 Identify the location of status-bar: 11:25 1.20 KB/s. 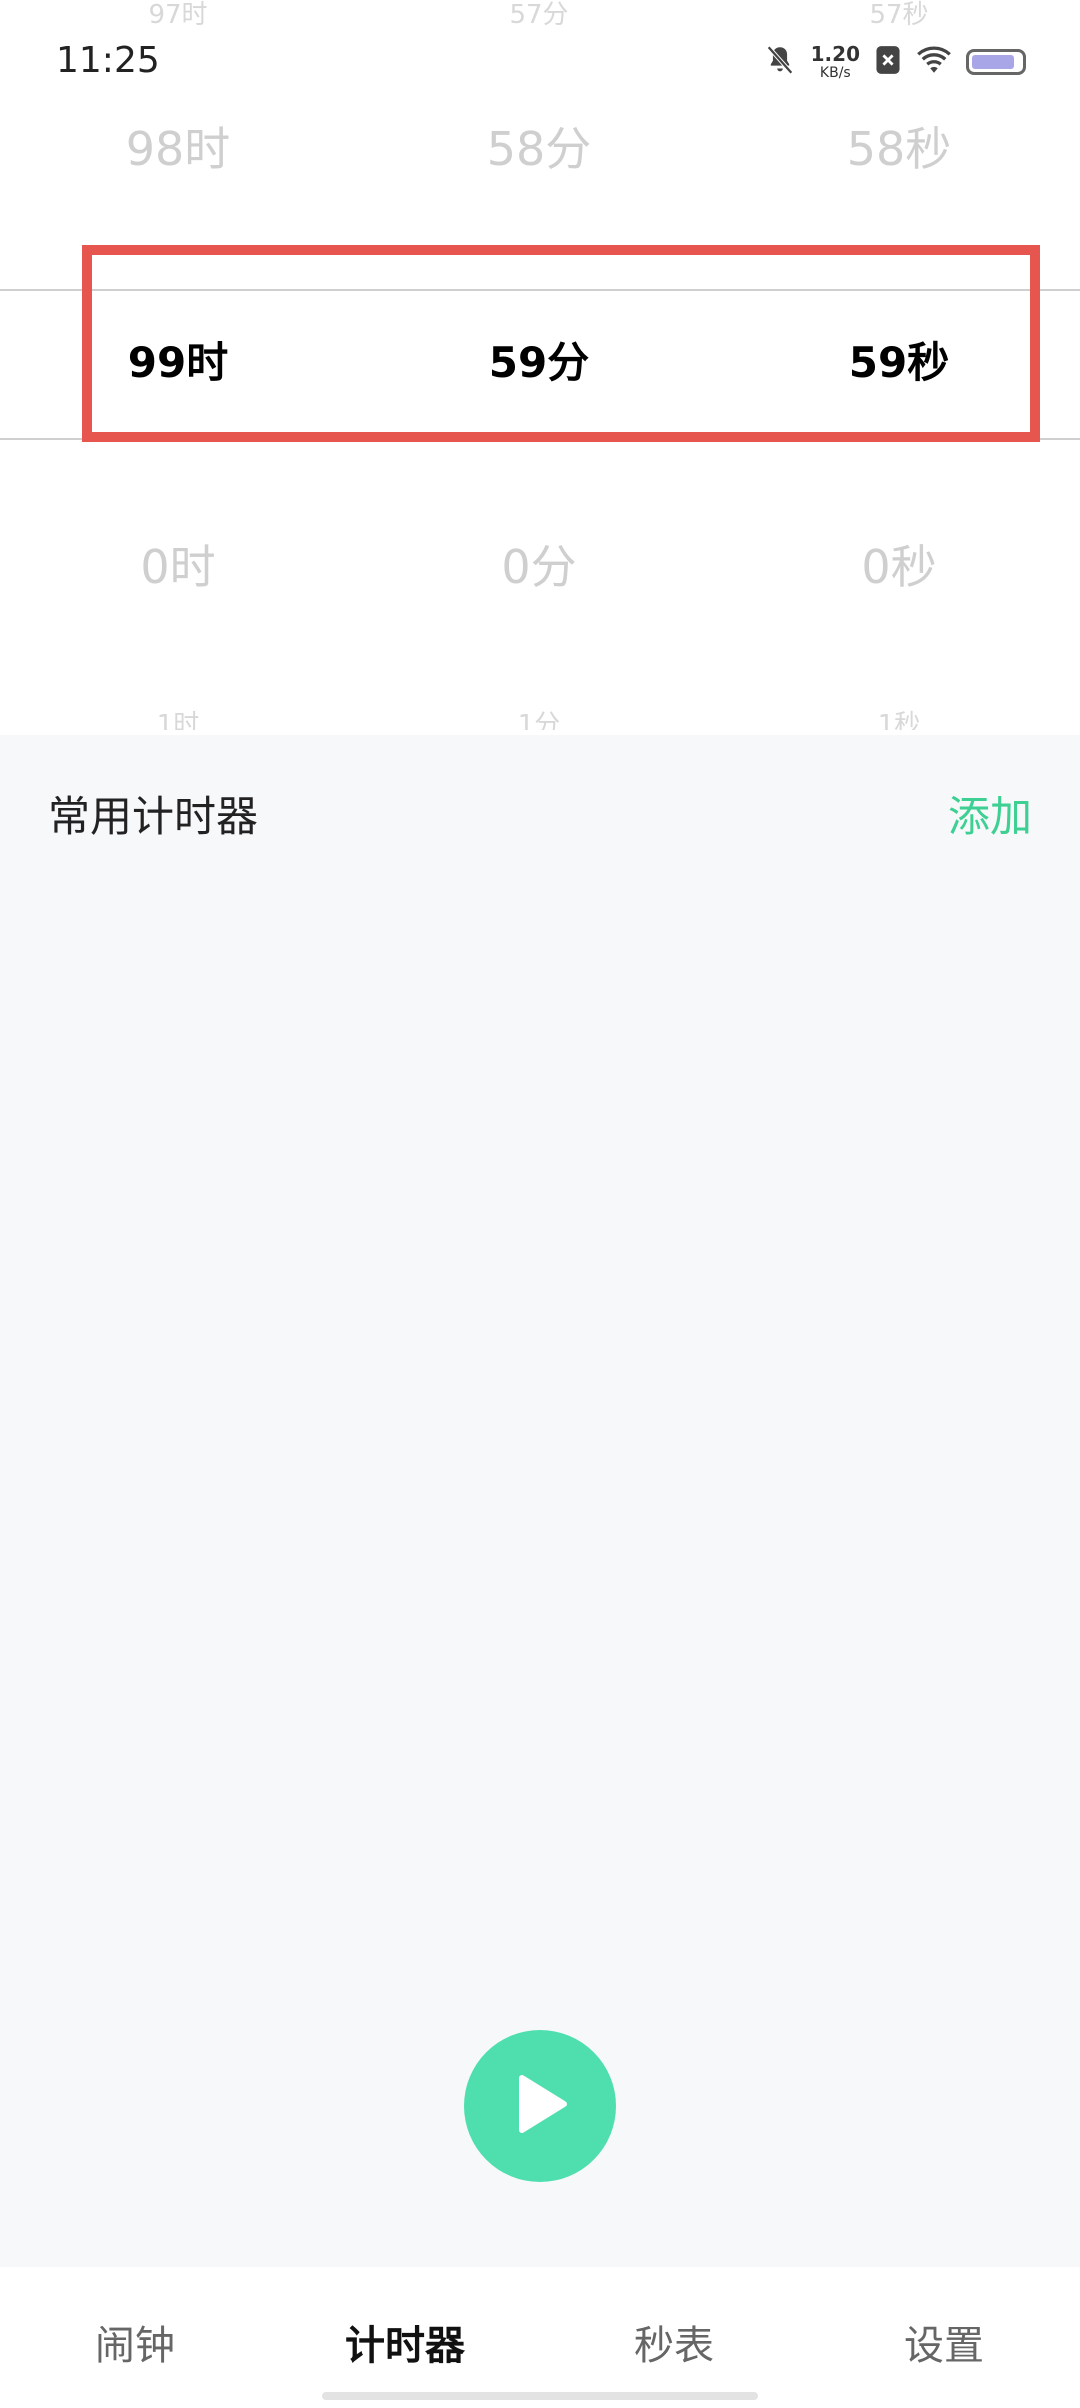
(540, 60).